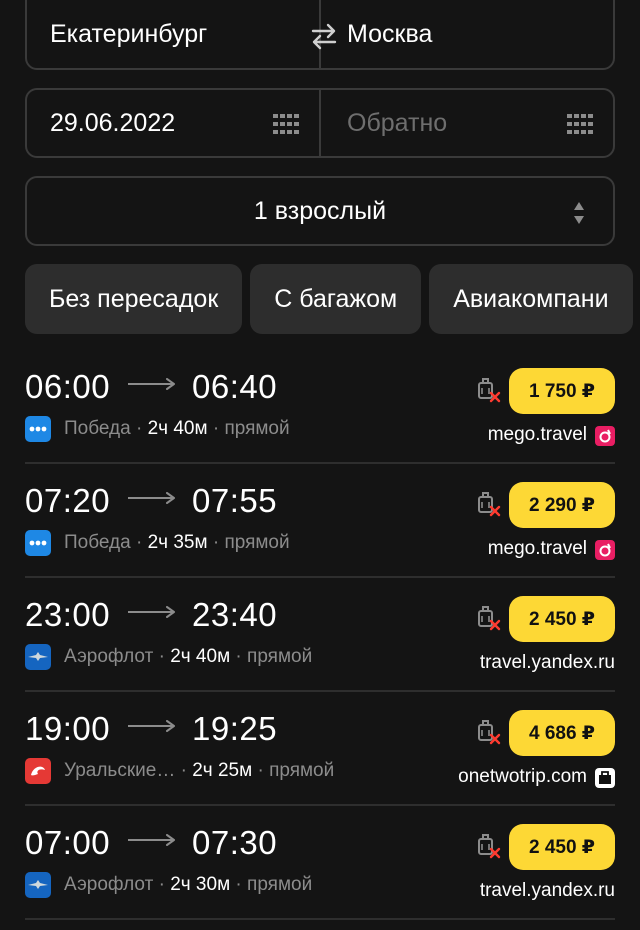  I want to click on passengers-selector: 1 взрослый, so click(320, 211).